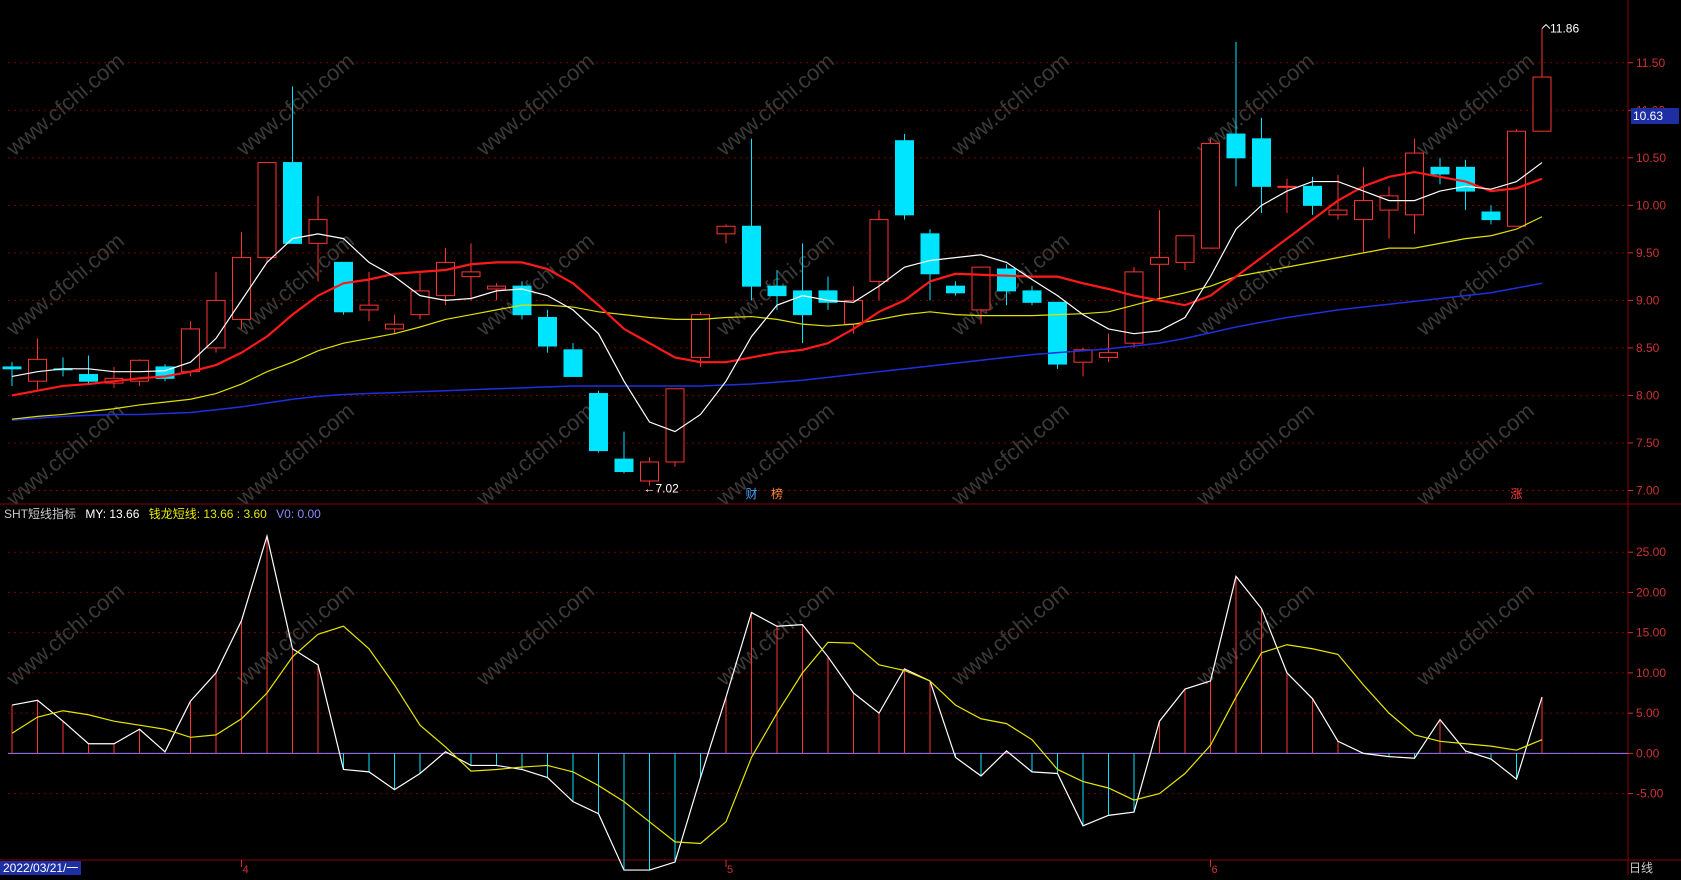 The height and width of the screenshot is (880, 1681). Describe the element at coordinates (1648, 300) in the screenshot. I see `price-tick-label: 9.00` at that location.